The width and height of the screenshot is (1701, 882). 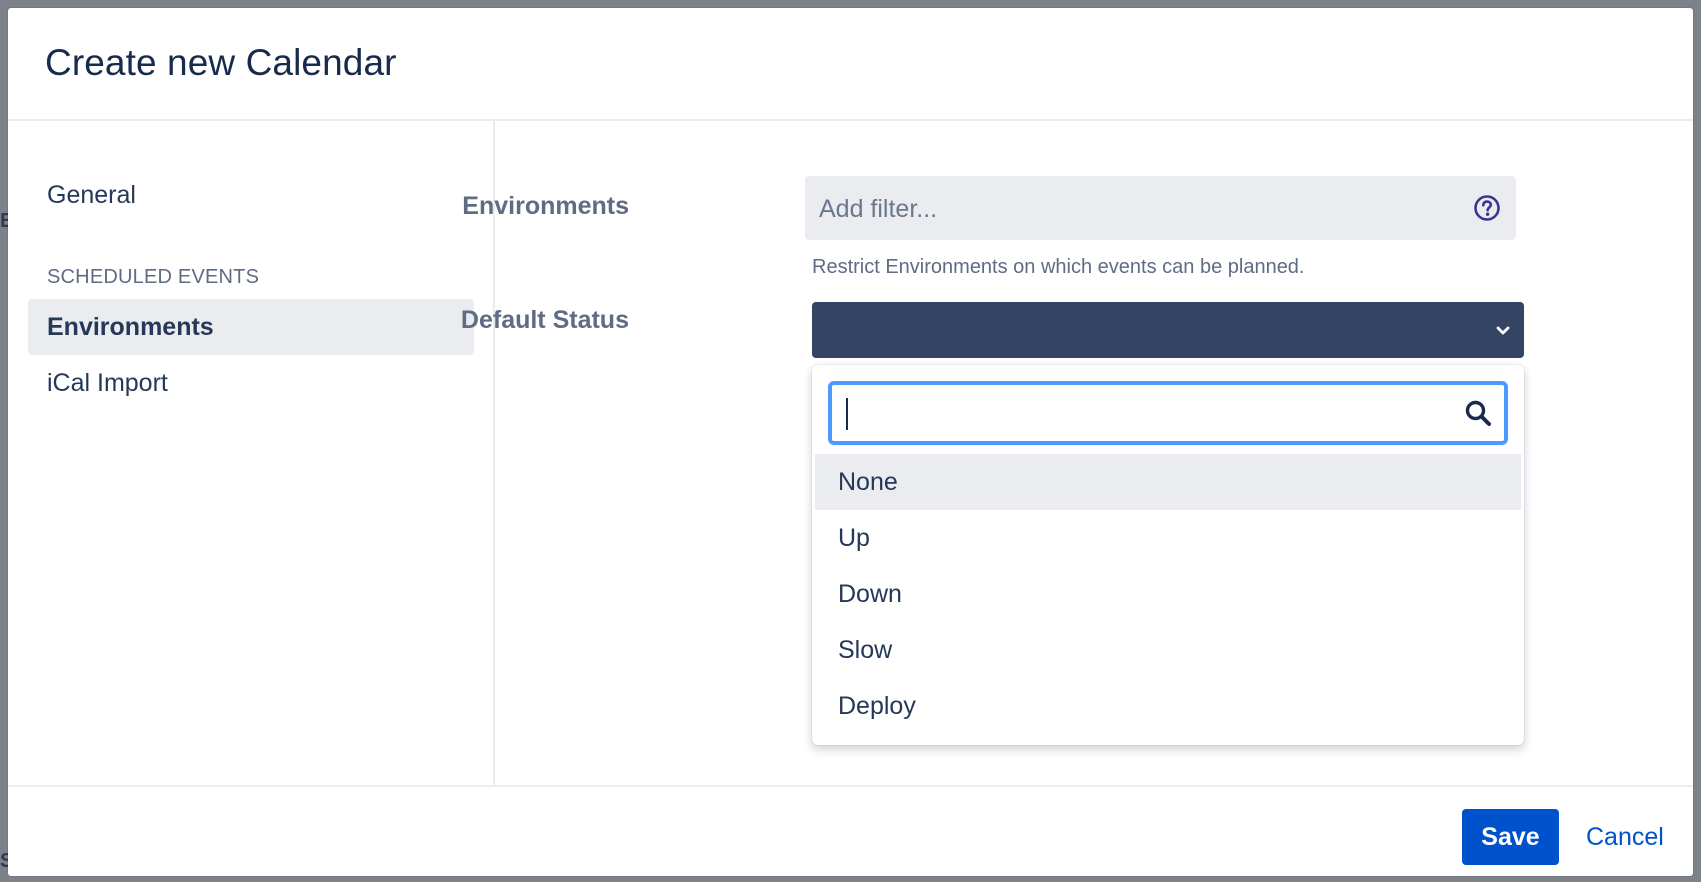 I want to click on save-button: Save, so click(x=1510, y=837).